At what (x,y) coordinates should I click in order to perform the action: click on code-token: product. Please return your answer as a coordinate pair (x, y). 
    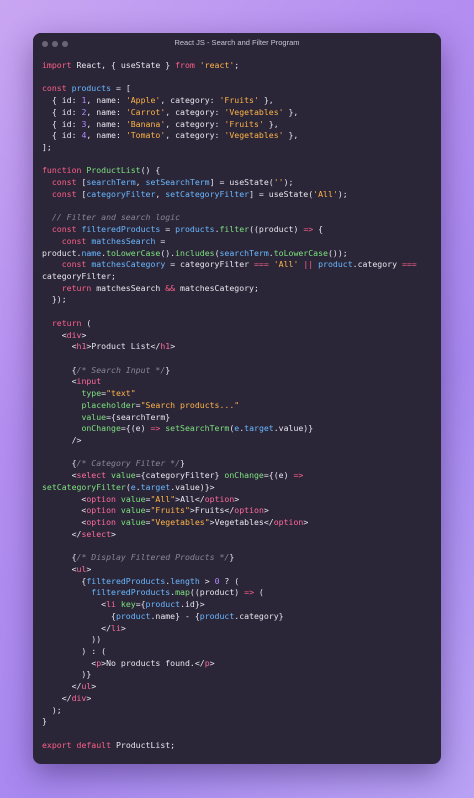
    Looking at the image, I should click on (217, 615).